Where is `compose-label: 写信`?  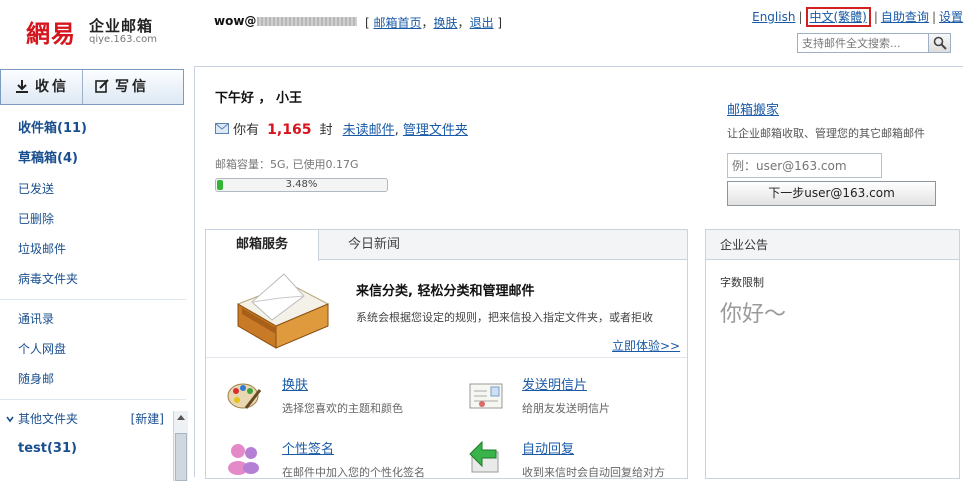 compose-label: 写信 is located at coordinates (132, 87).